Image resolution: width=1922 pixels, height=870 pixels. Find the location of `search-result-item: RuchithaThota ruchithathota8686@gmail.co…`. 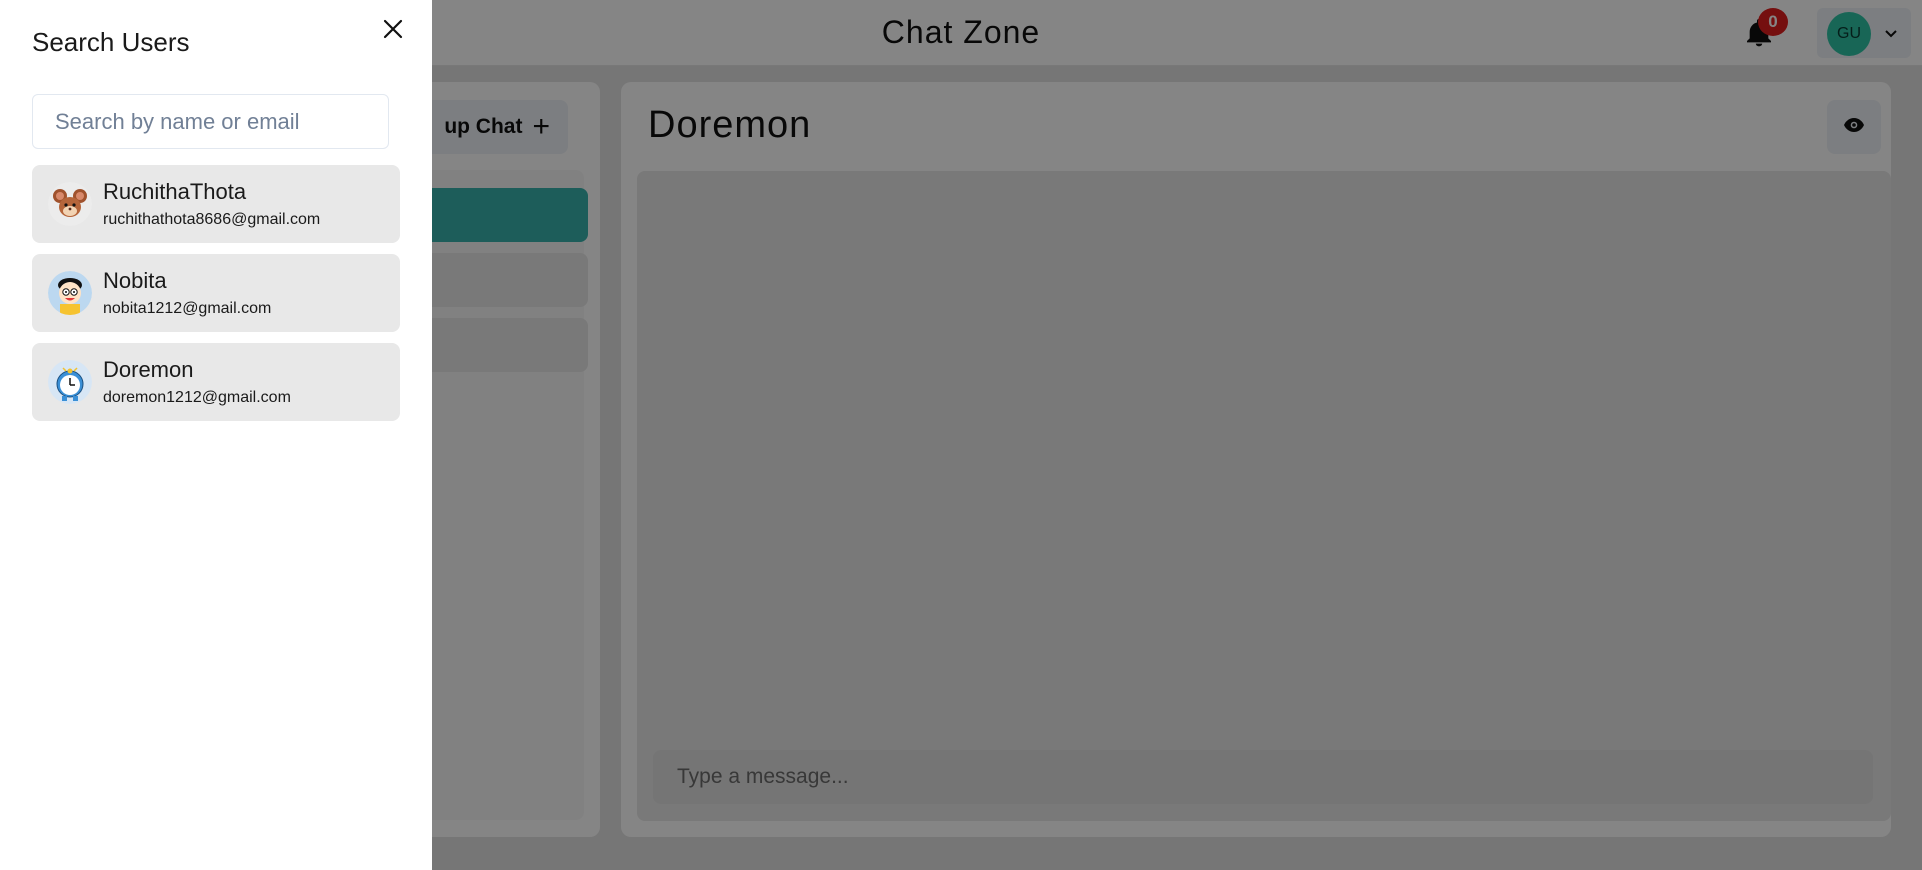

search-result-item: RuchithaThota ruchithathota8686@gmail.co… is located at coordinates (216, 204).